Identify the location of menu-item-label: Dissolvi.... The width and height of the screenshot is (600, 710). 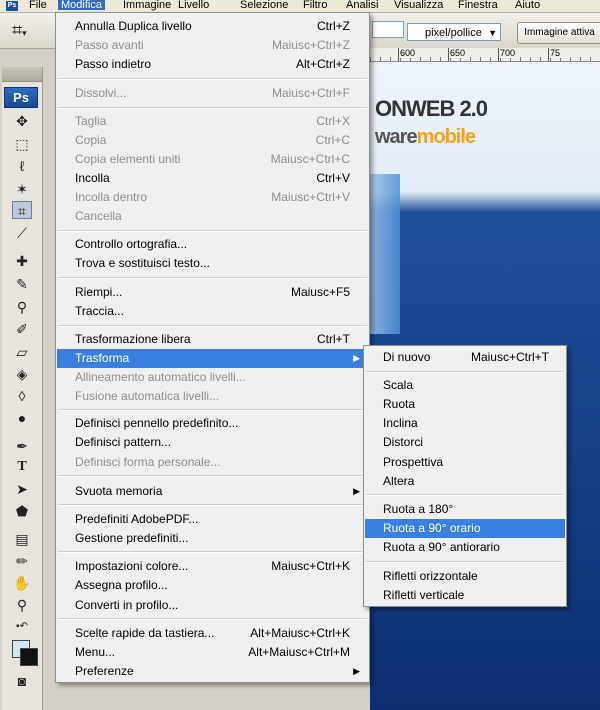
(101, 93).